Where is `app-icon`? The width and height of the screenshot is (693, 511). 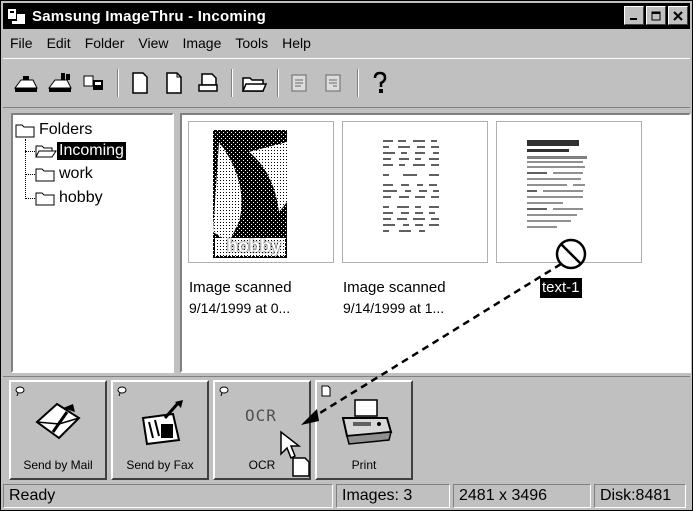
app-icon is located at coordinates (17, 16).